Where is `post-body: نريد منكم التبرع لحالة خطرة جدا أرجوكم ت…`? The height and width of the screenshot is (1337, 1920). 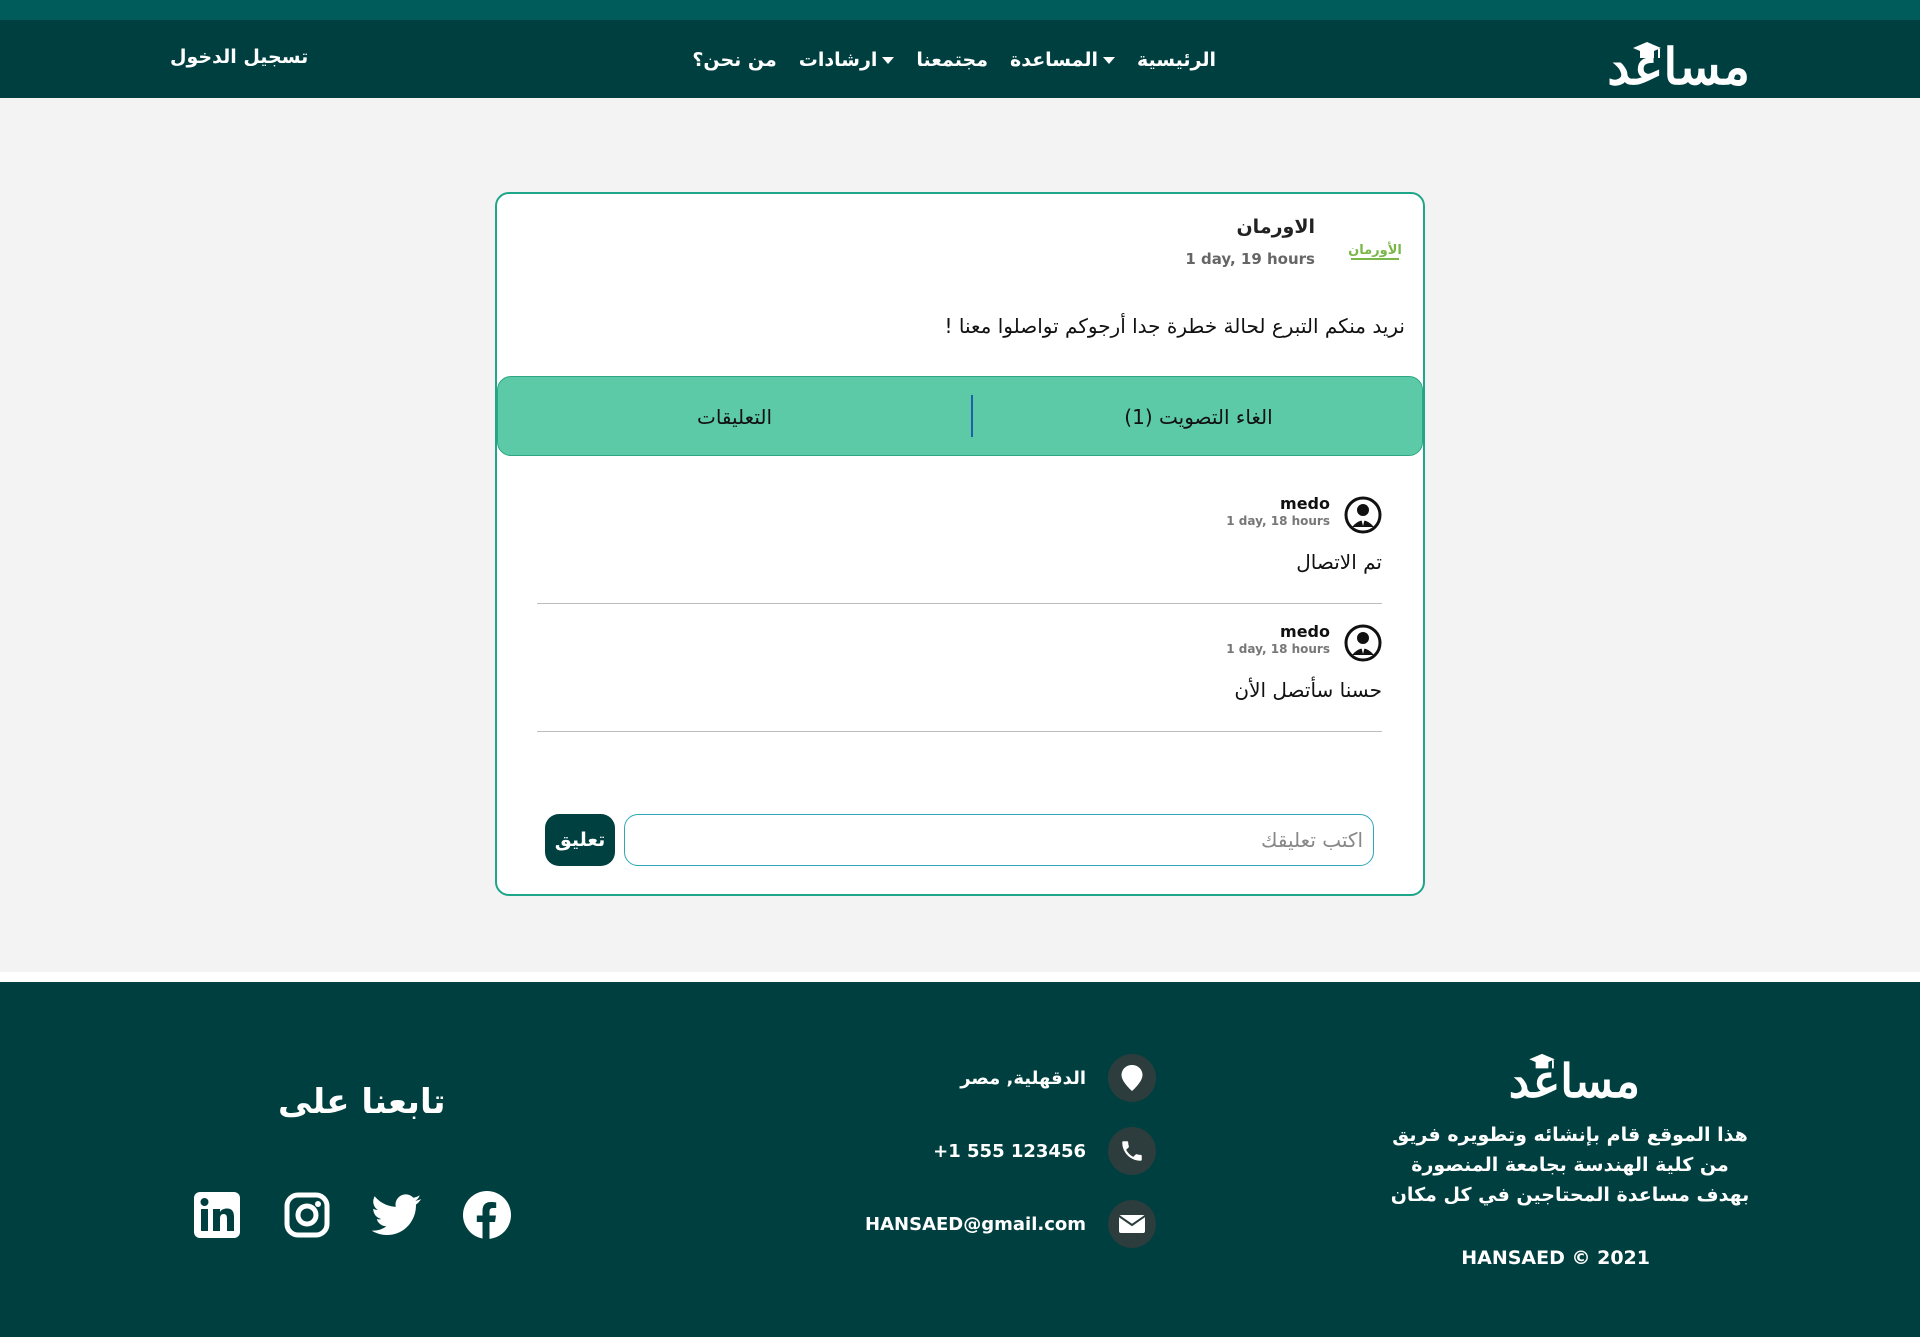 post-body: نريد منكم التبرع لحالة خطرة جدا أرجوكم ت… is located at coordinates (1175, 326).